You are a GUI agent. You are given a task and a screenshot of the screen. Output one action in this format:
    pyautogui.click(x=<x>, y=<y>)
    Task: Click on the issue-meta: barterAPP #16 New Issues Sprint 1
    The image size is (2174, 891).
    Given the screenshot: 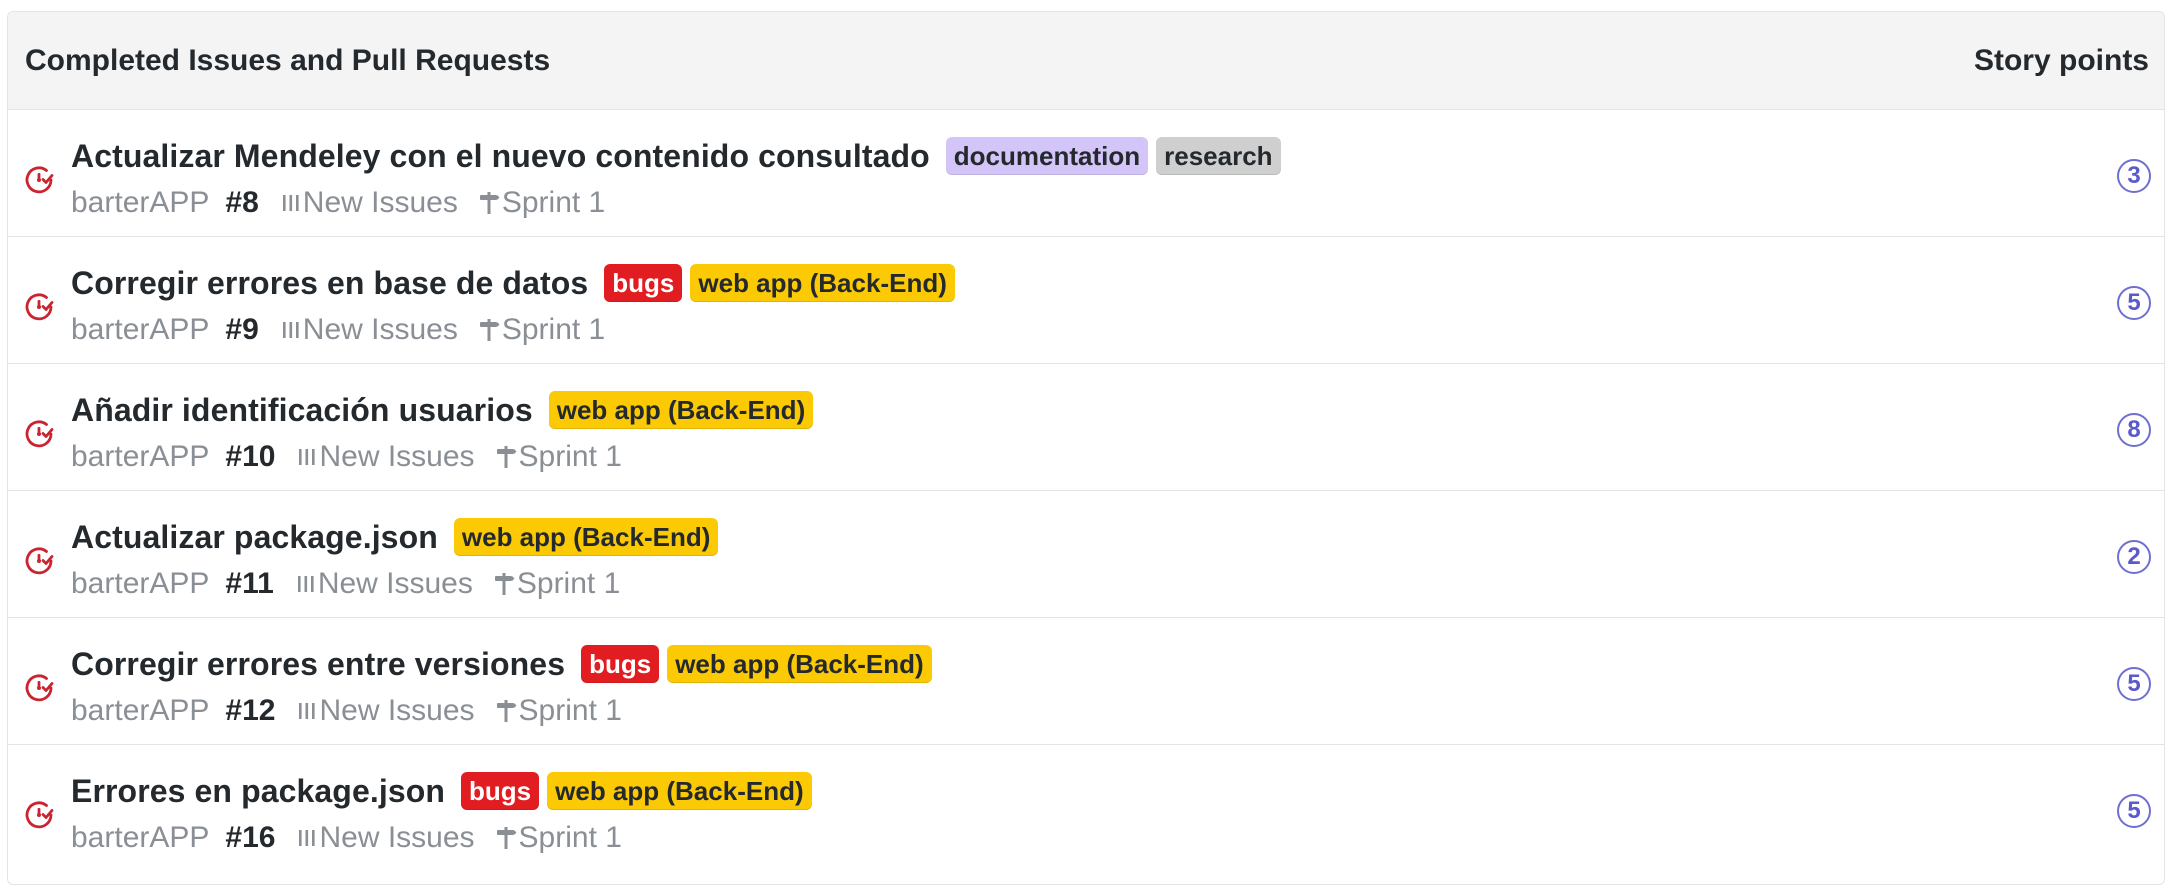 What is the action you would take?
    pyautogui.click(x=346, y=838)
    